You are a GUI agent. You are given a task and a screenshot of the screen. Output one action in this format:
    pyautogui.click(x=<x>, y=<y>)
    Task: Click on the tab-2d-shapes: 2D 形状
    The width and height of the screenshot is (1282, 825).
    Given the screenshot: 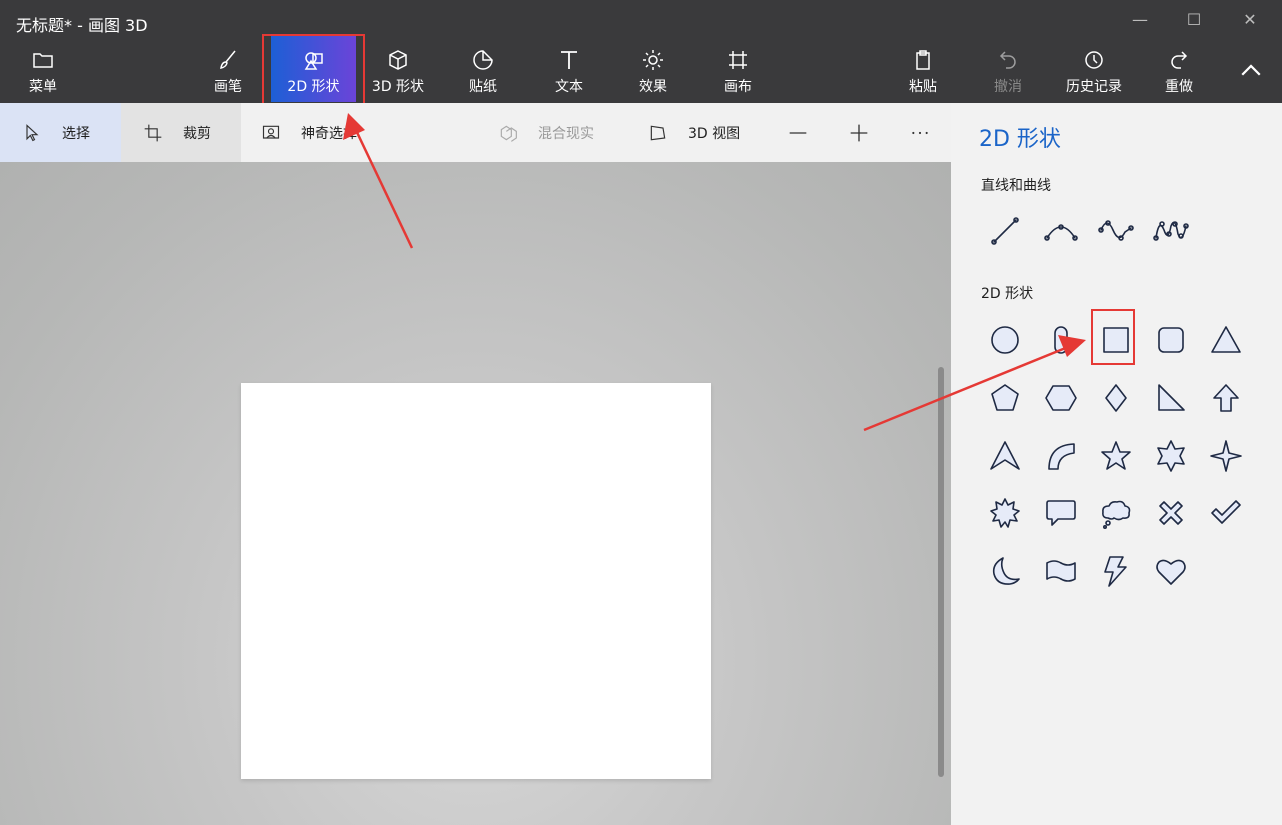 What is the action you would take?
    pyautogui.click(x=313, y=69)
    